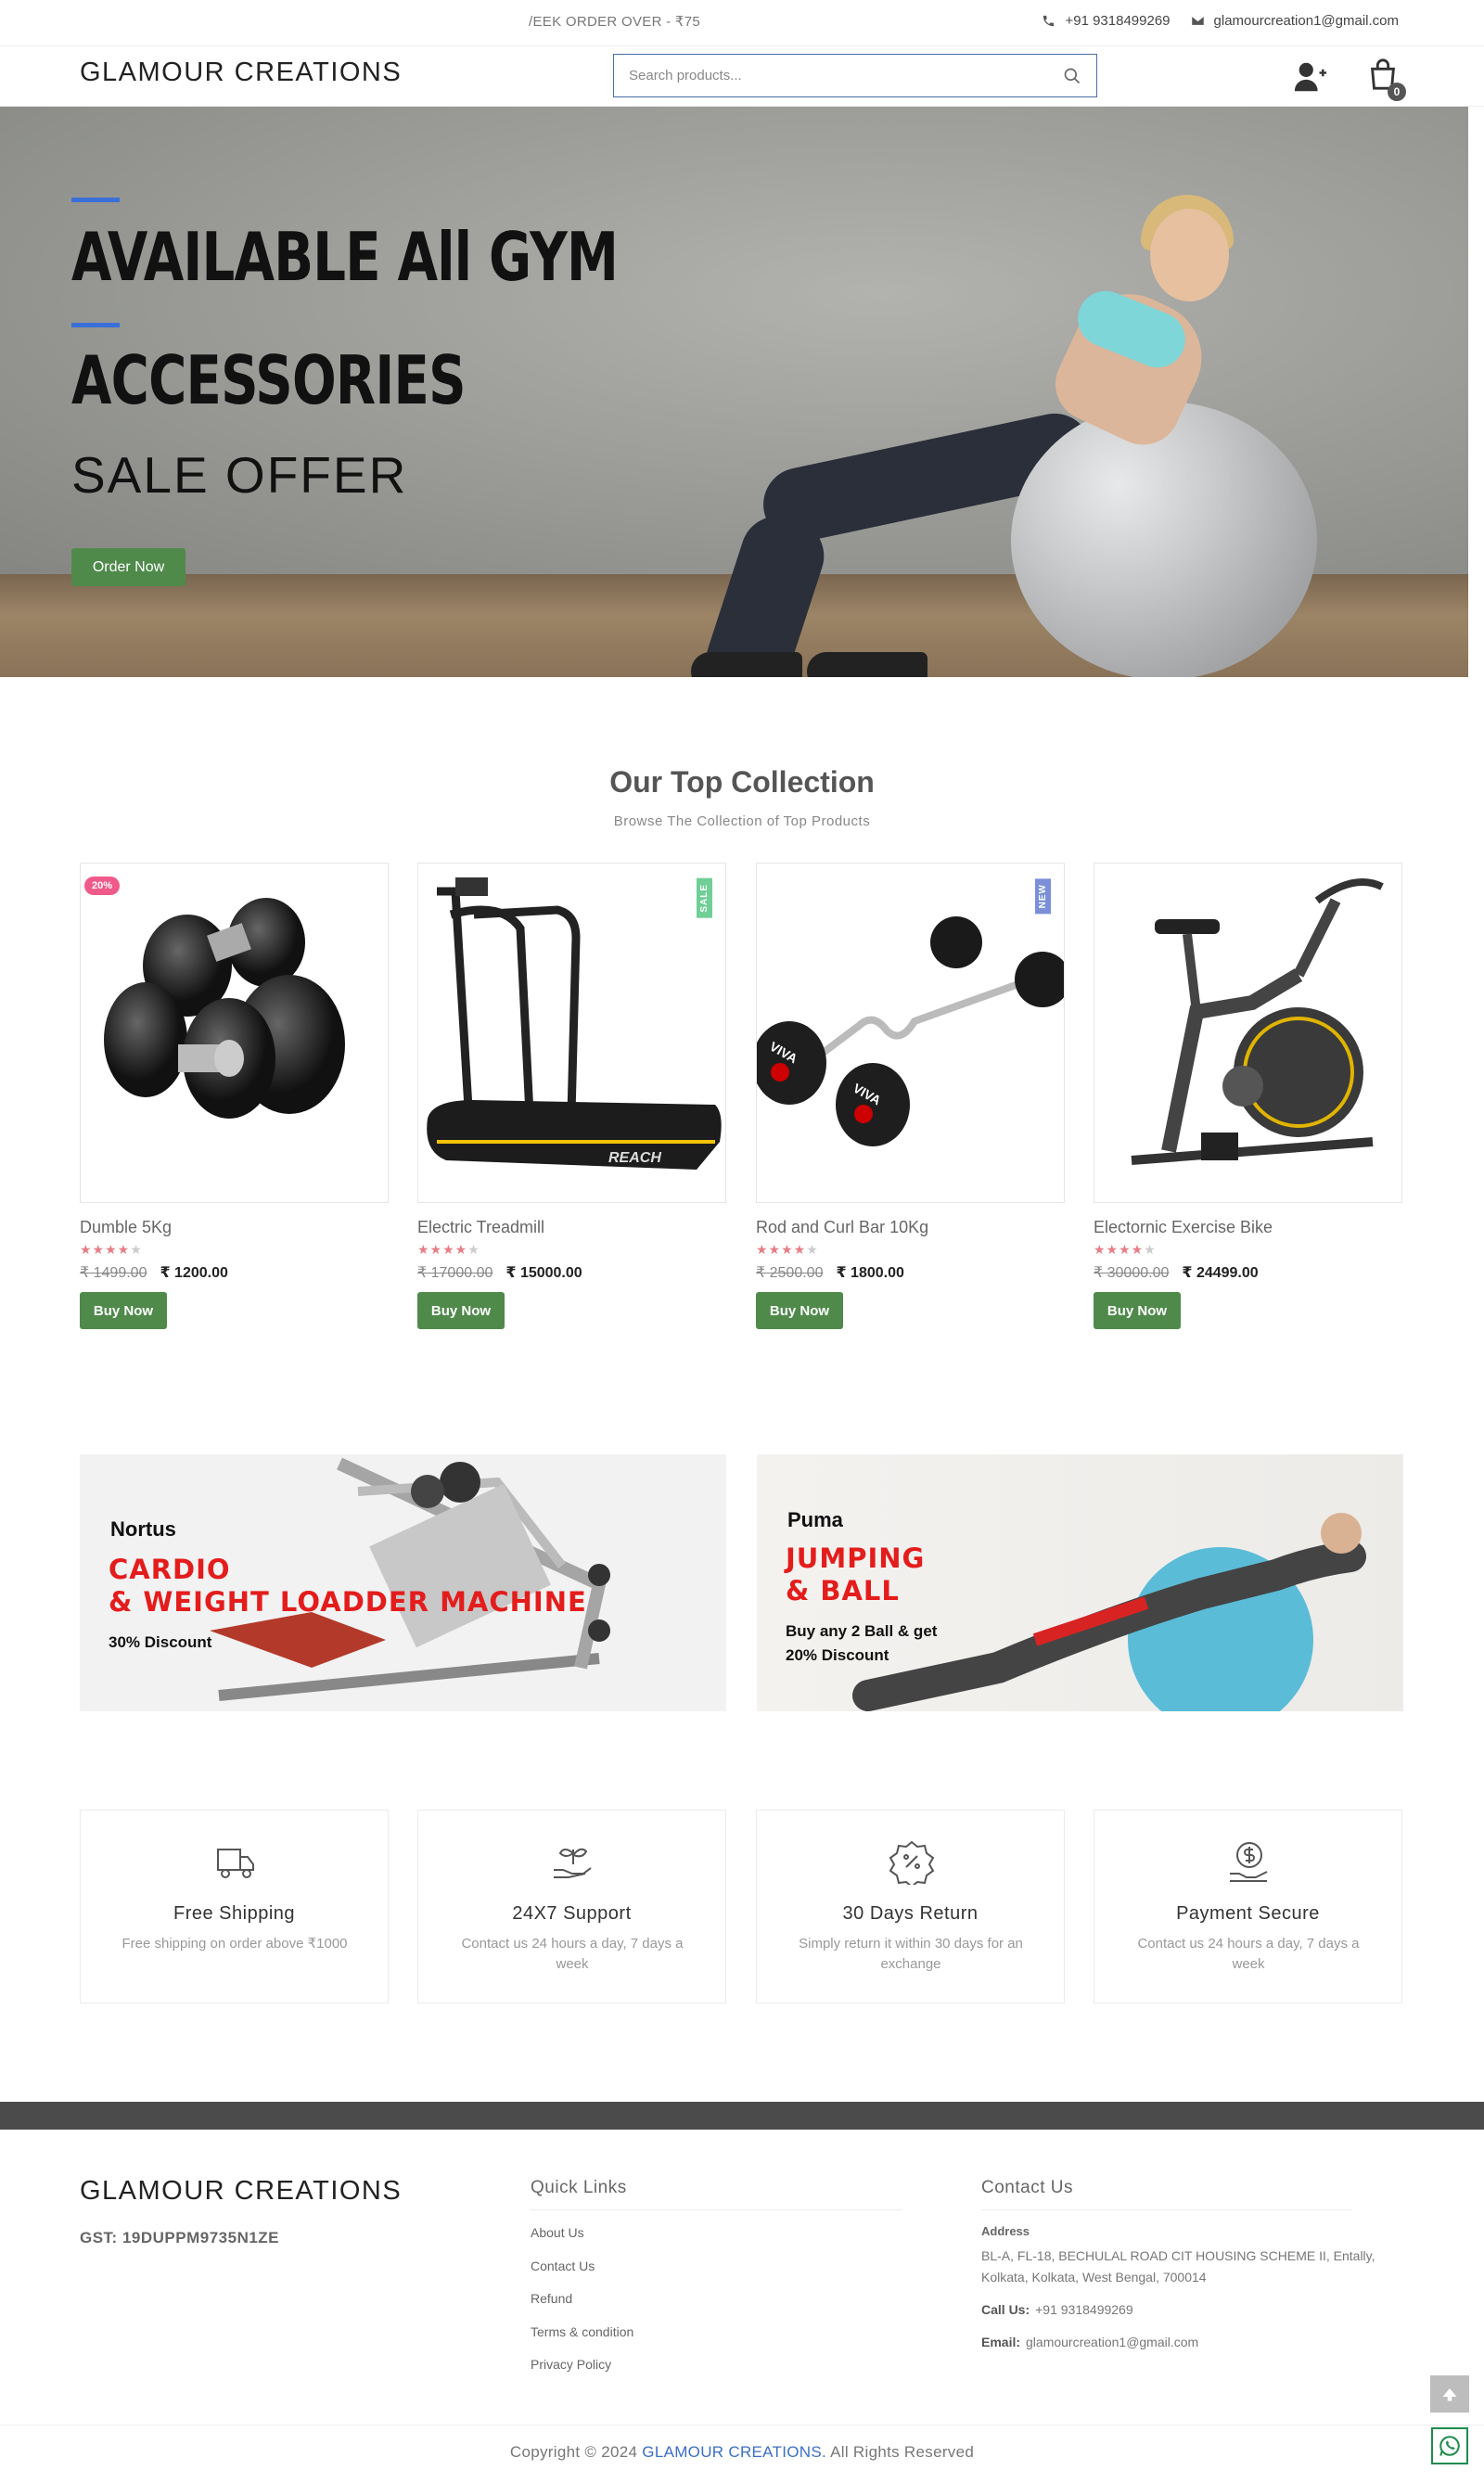 The height and width of the screenshot is (2483, 1484). I want to click on current-price: ₹ 15000.00, so click(543, 1273).